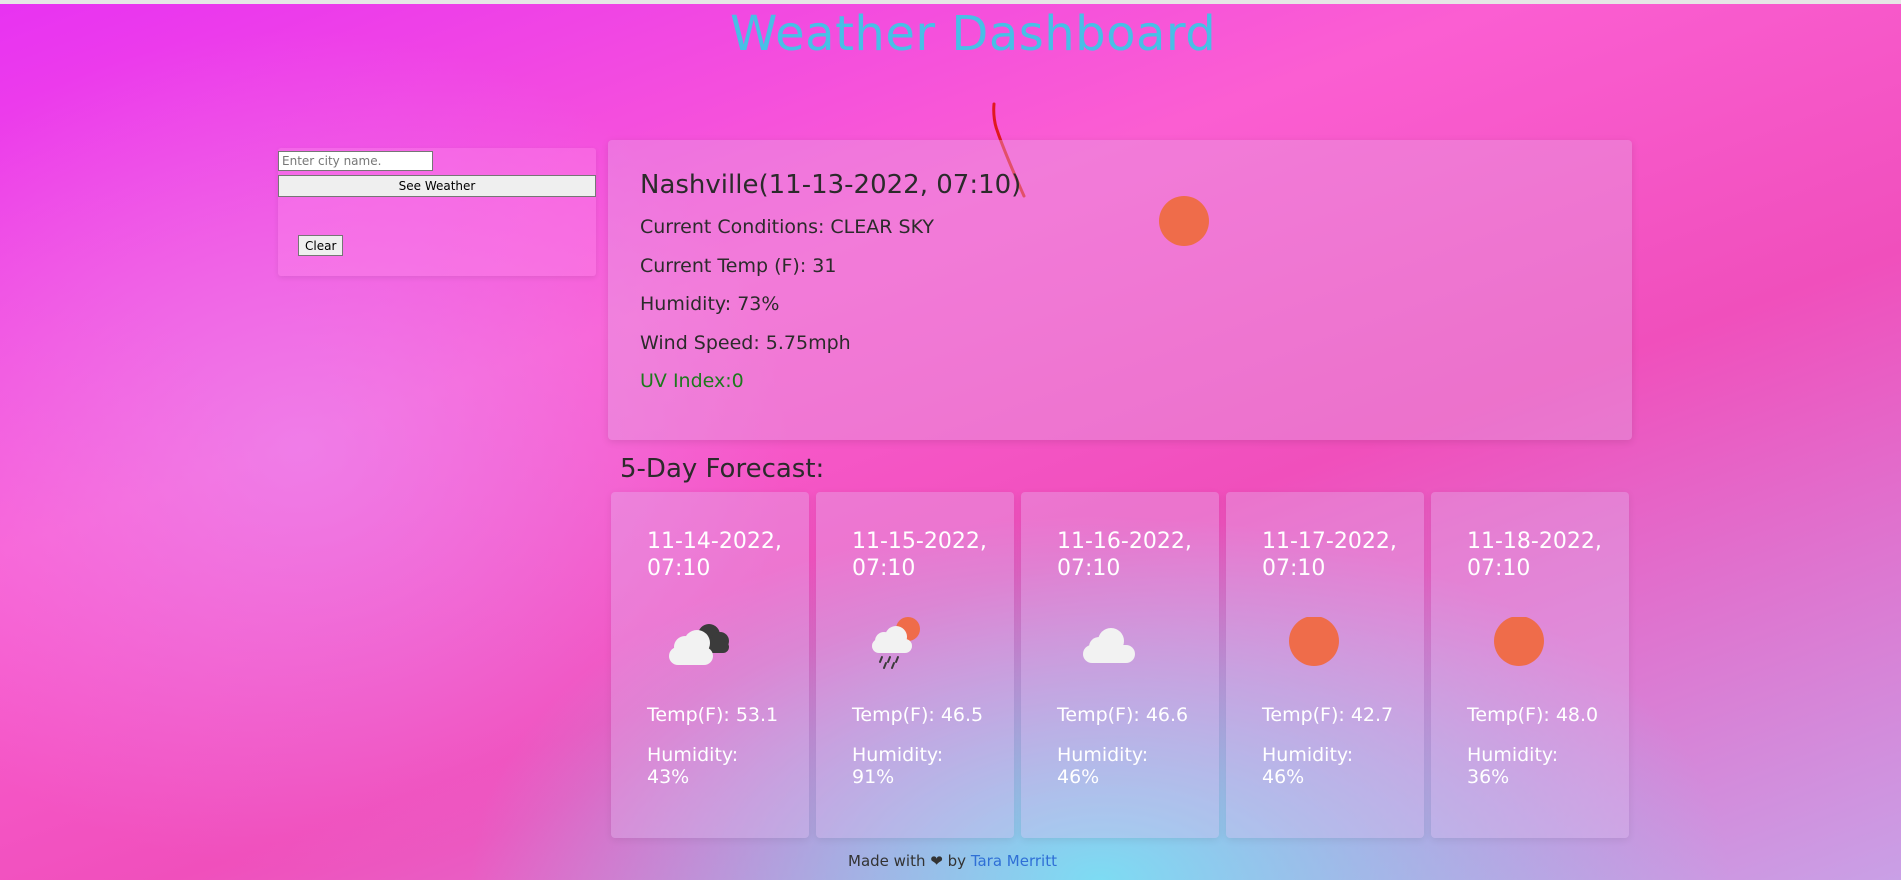  I want to click on current-uv-index: UV Index:0, so click(692, 381).